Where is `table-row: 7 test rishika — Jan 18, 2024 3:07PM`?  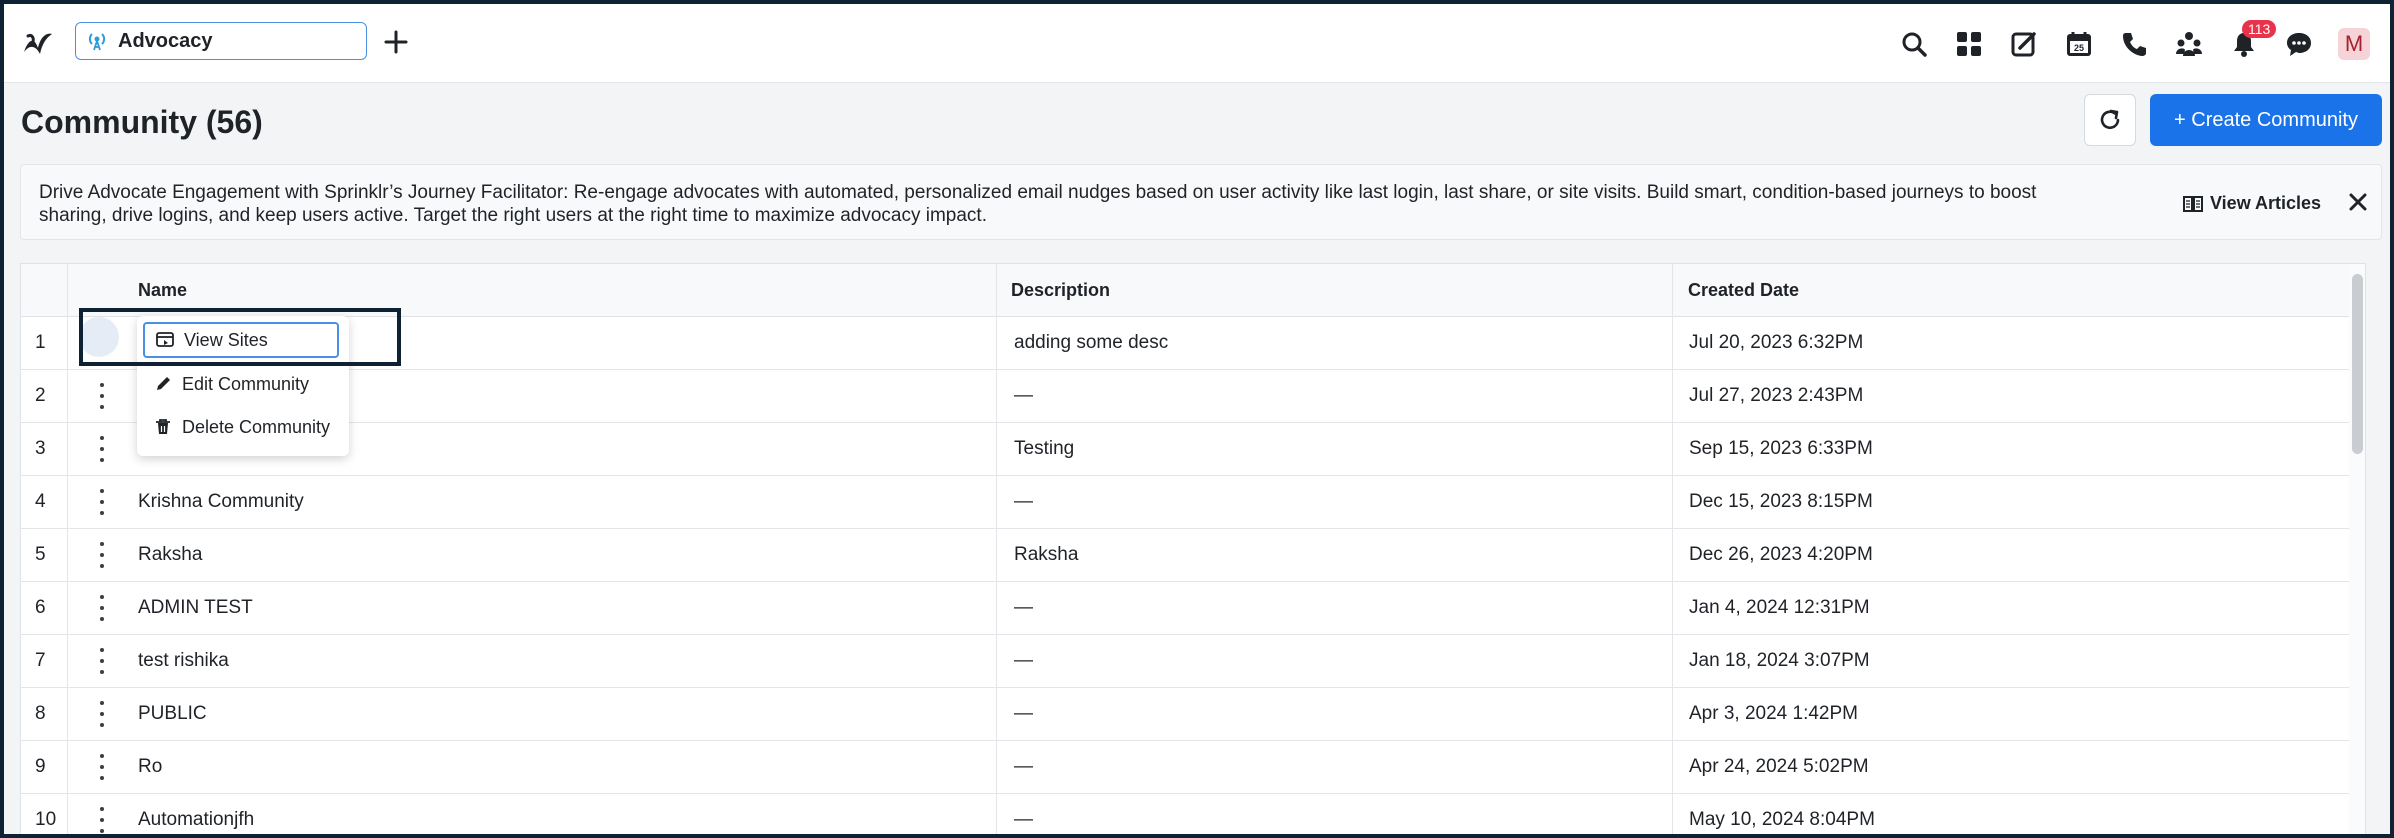 table-row: 7 test rishika — Jan 18, 2024 3:07PM is located at coordinates (1185, 661).